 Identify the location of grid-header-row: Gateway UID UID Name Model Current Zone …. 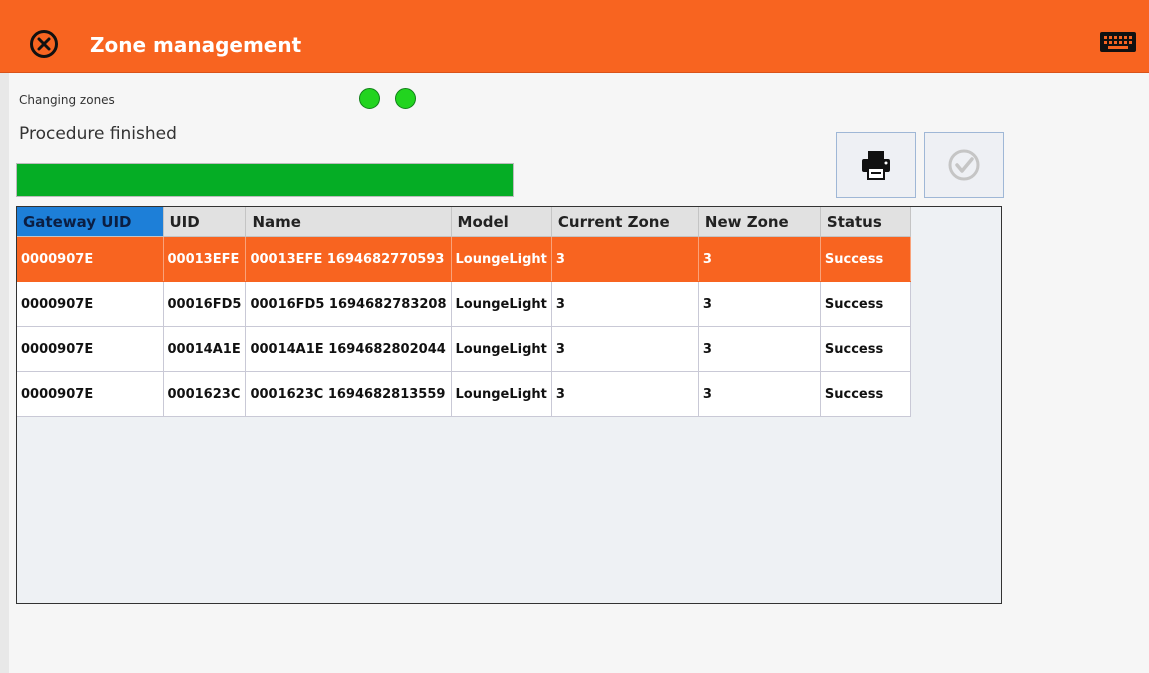
(464, 222).